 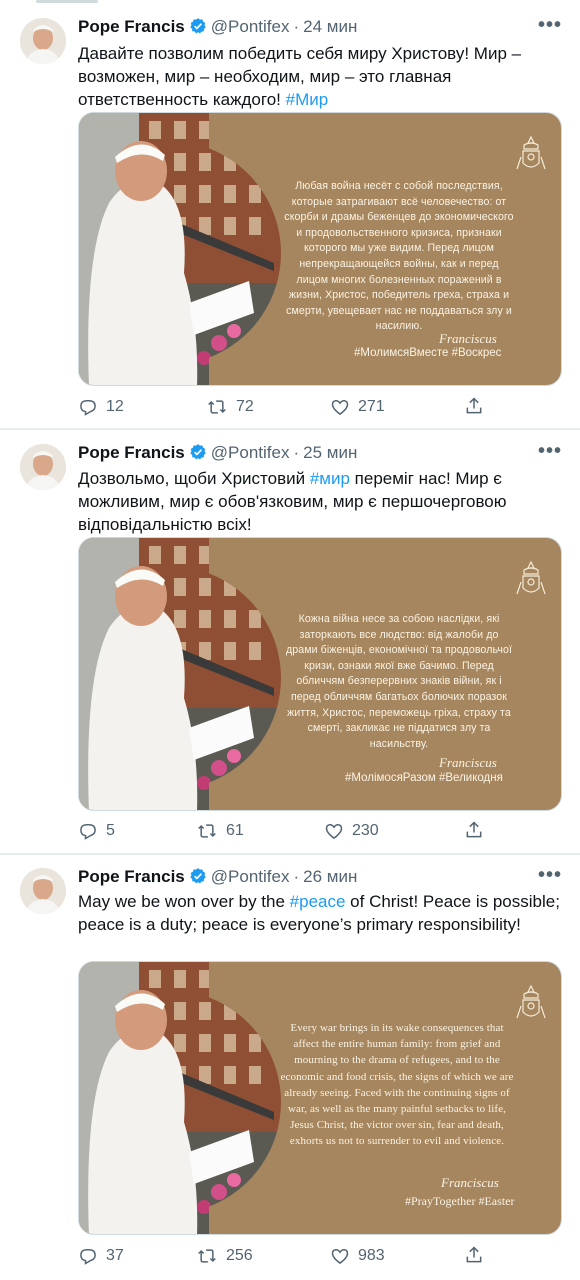 What do you see at coordinates (235, 830) in the screenshot?
I see `retweet-count: 61` at bounding box center [235, 830].